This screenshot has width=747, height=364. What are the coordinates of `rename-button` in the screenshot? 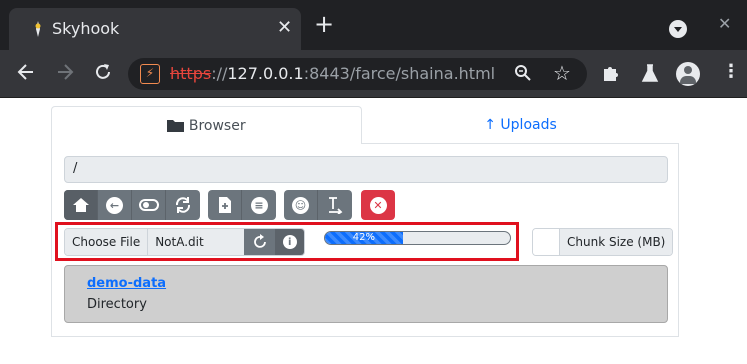 It's located at (335, 205).